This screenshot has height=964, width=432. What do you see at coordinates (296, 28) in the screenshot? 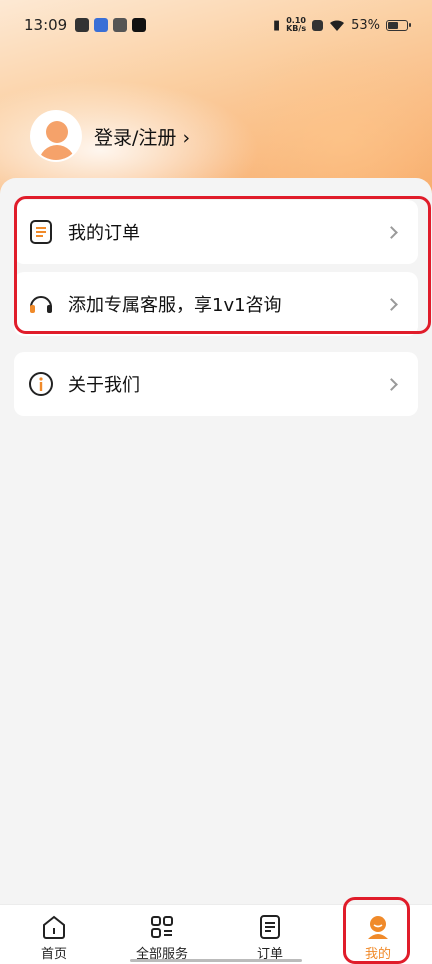
I see `network-speed-unit: KB/s` at bounding box center [296, 28].